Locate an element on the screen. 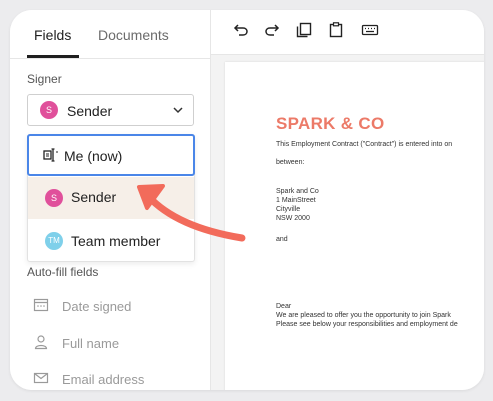 The width and height of the screenshot is (493, 401). active-tab-indicator is located at coordinates (53, 56).